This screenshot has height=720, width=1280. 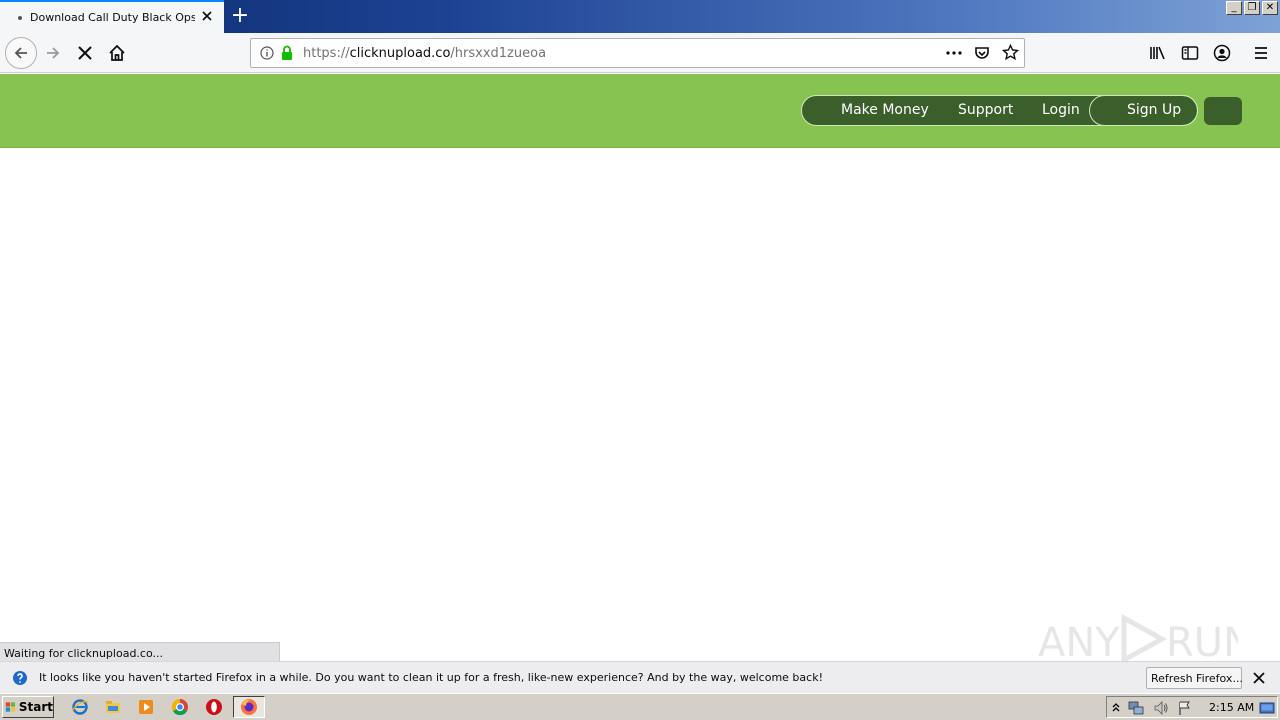 I want to click on sidebar-icon, so click(x=1190, y=53).